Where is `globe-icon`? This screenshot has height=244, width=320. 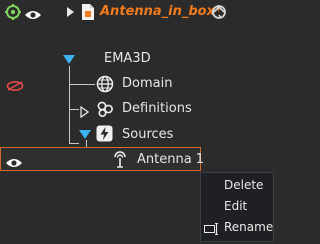
globe-icon is located at coordinates (105, 84).